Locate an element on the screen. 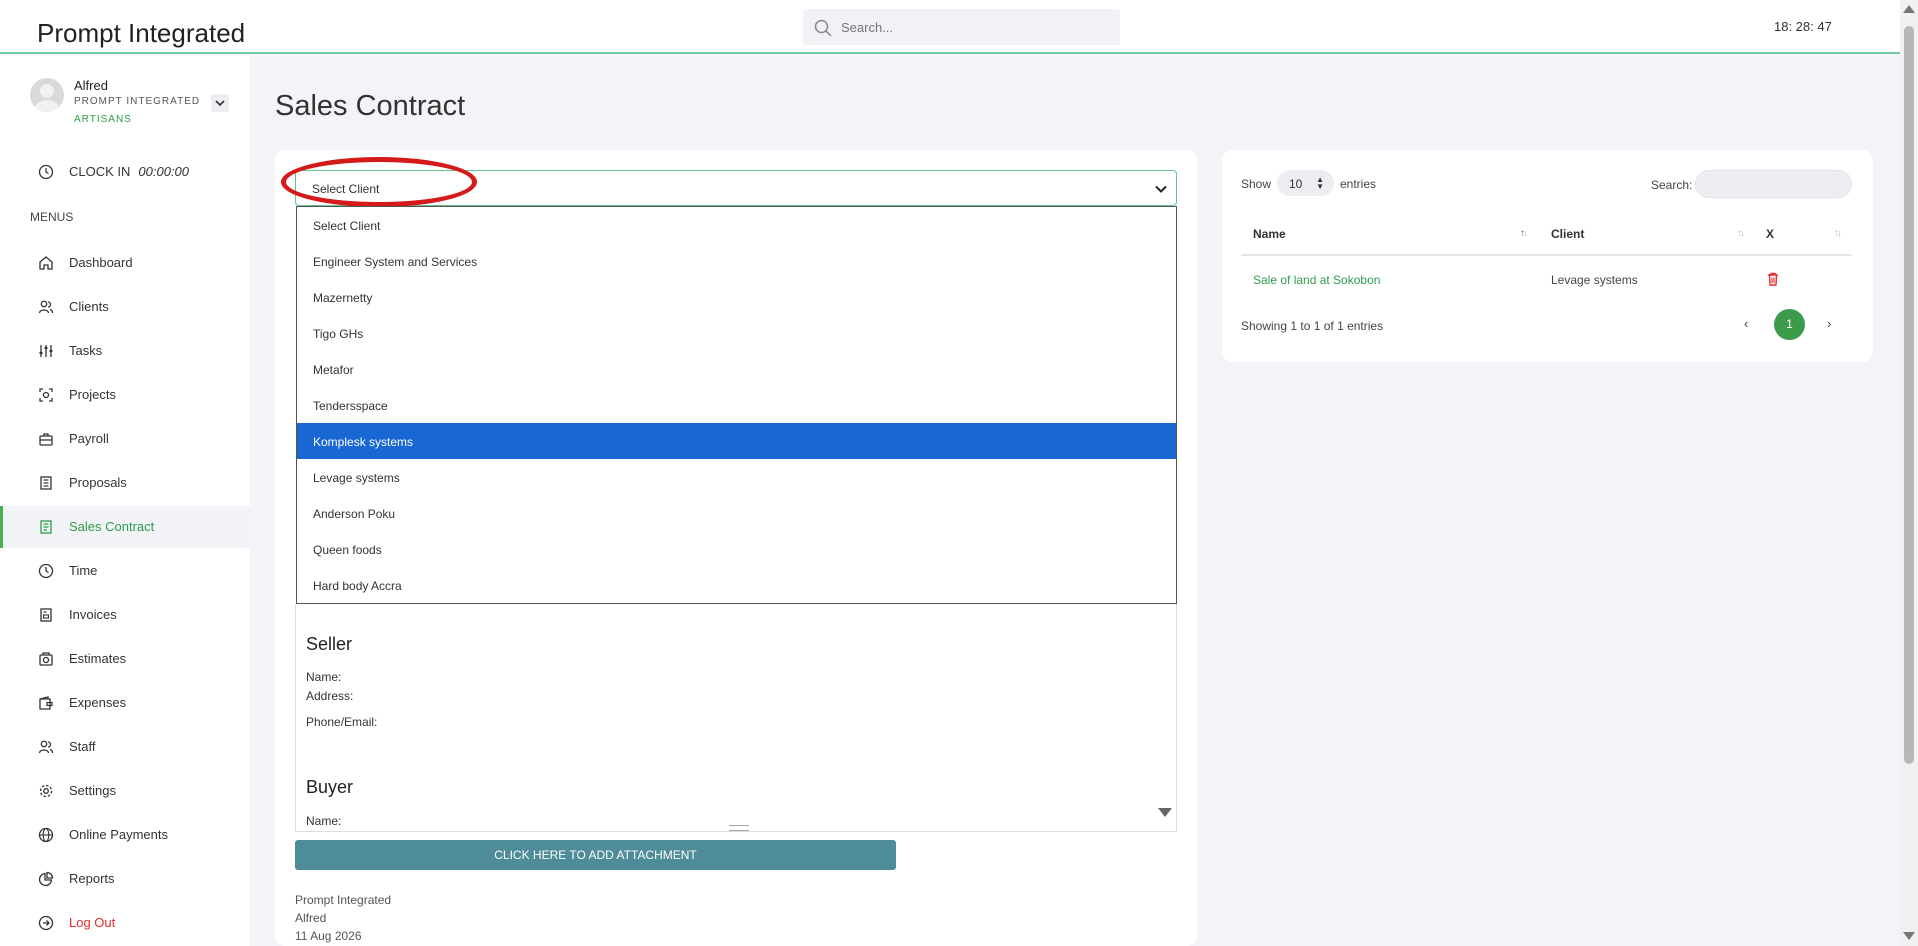 This screenshot has height=946, width=1918. contract-name-link: Sale of land at Sokobon is located at coordinates (1316, 280).